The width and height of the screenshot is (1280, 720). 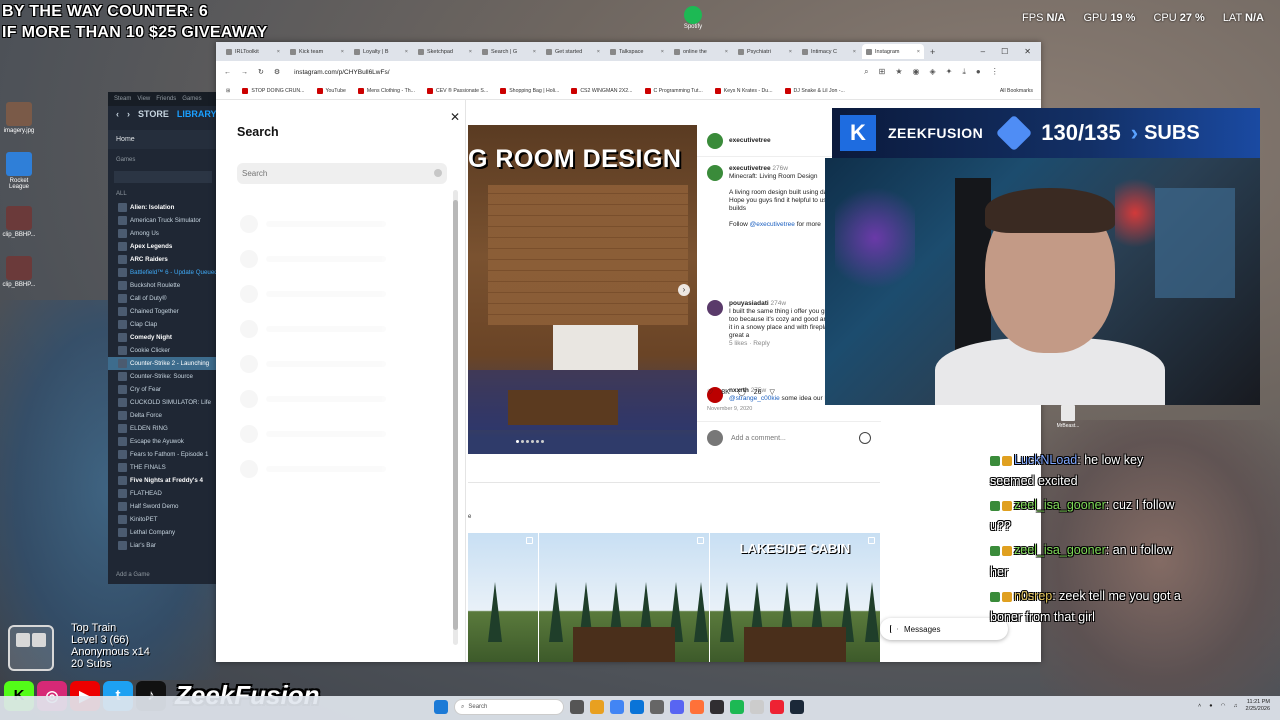 I want to click on post-image: G ROOM DESIGN, so click(x=582, y=289).